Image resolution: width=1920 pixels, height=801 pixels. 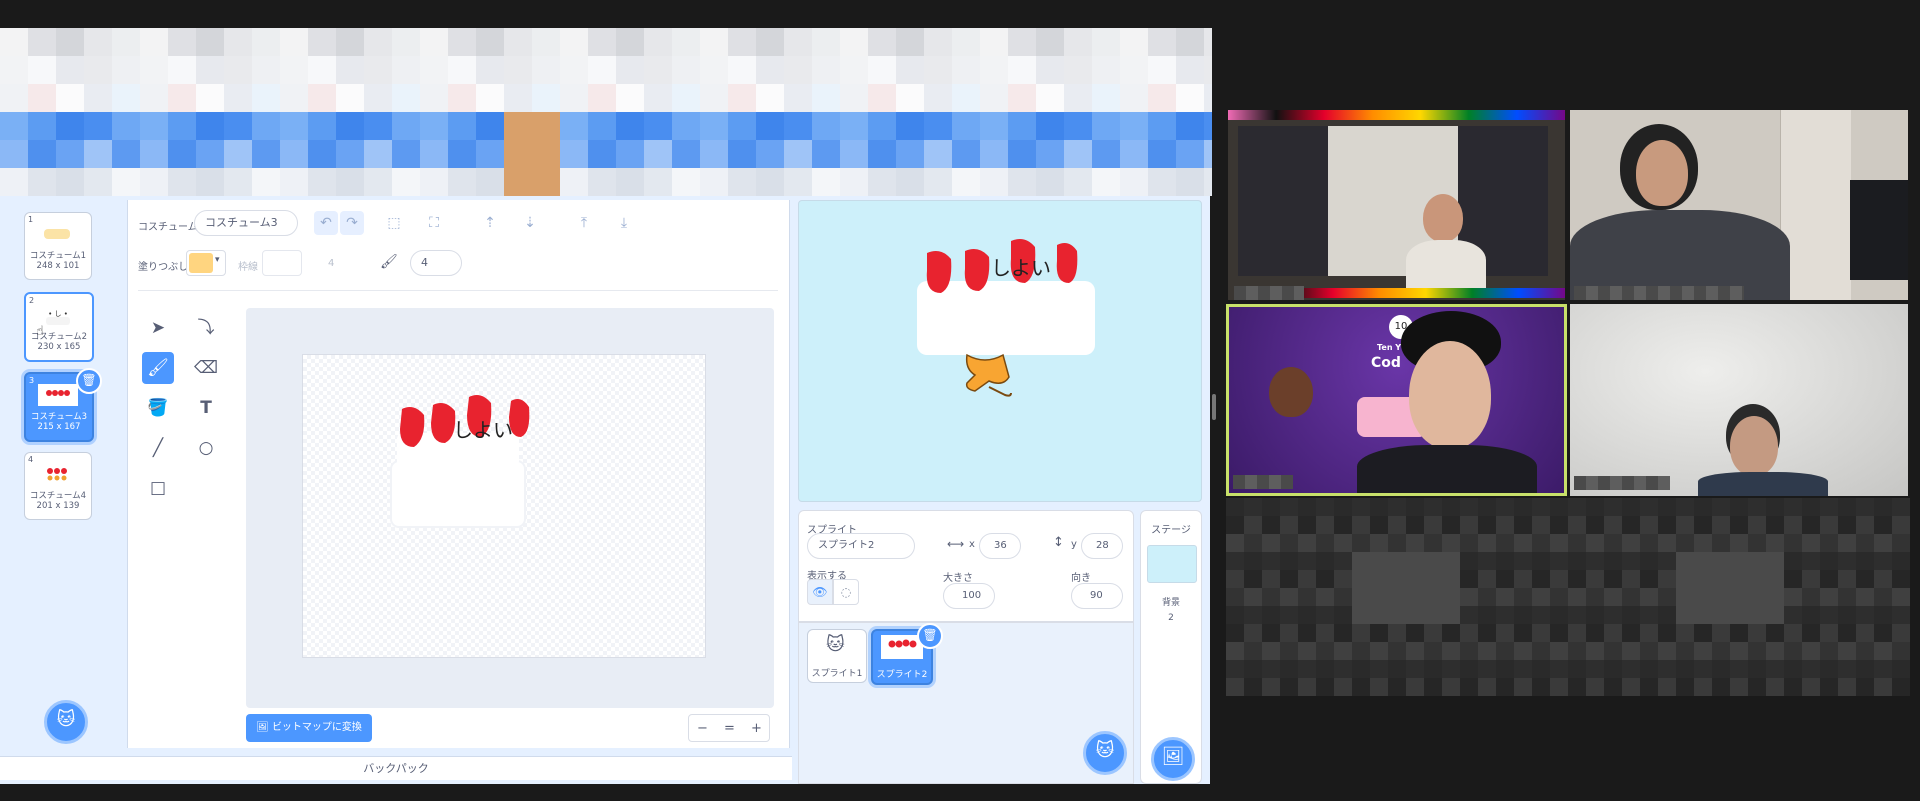 What do you see at coordinates (59, 327) in the screenshot?
I see `costume-item-2: 2 • し • コスチューム2 230 x 165 ☝` at bounding box center [59, 327].